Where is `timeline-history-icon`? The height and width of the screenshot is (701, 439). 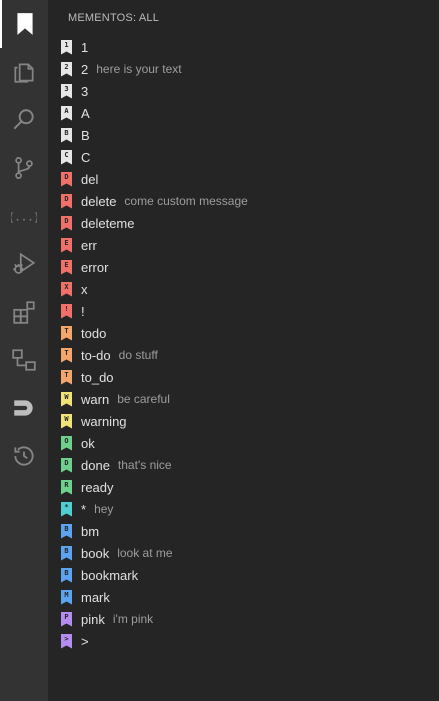 timeline-history-icon is located at coordinates (24, 456).